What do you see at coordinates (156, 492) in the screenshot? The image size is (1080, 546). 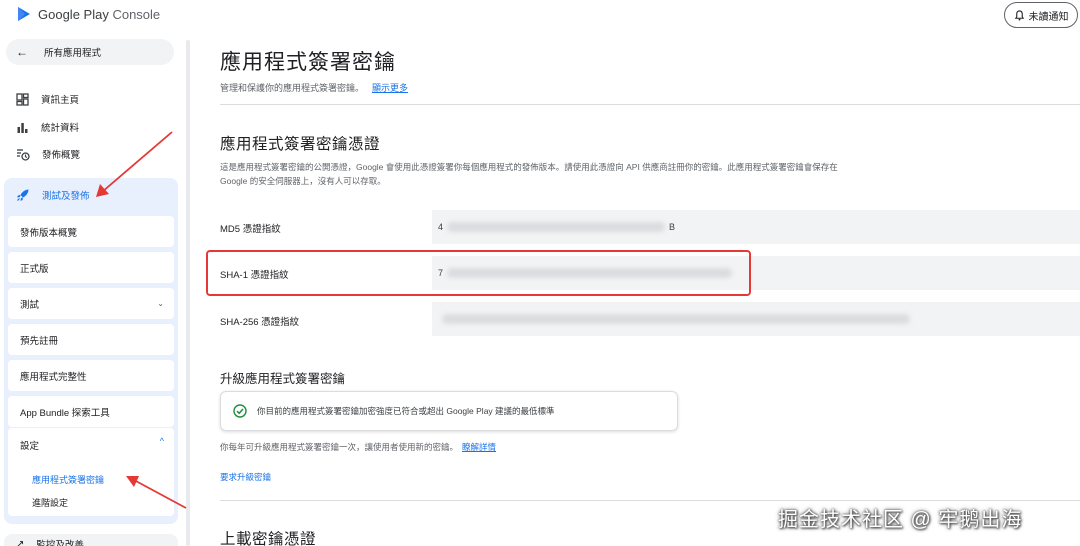 I see `arrow-to-app-signing` at bounding box center [156, 492].